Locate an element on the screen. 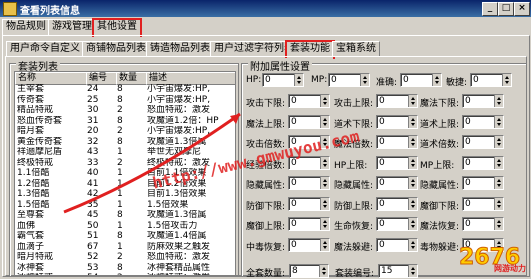  attribute-label: 道术倍数: is located at coordinates (440, 145).